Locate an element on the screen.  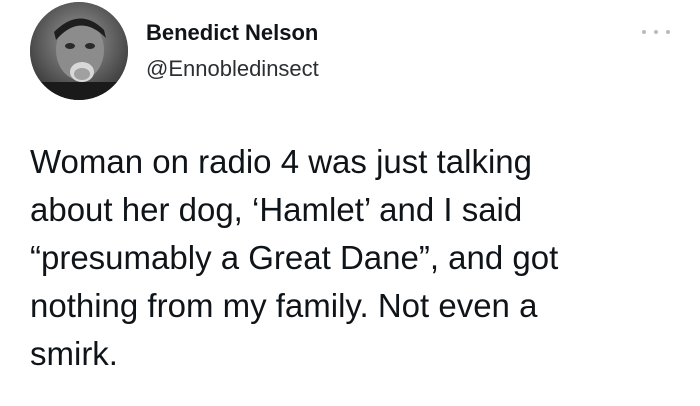
more-horizontal-icon is located at coordinates (656, 32).